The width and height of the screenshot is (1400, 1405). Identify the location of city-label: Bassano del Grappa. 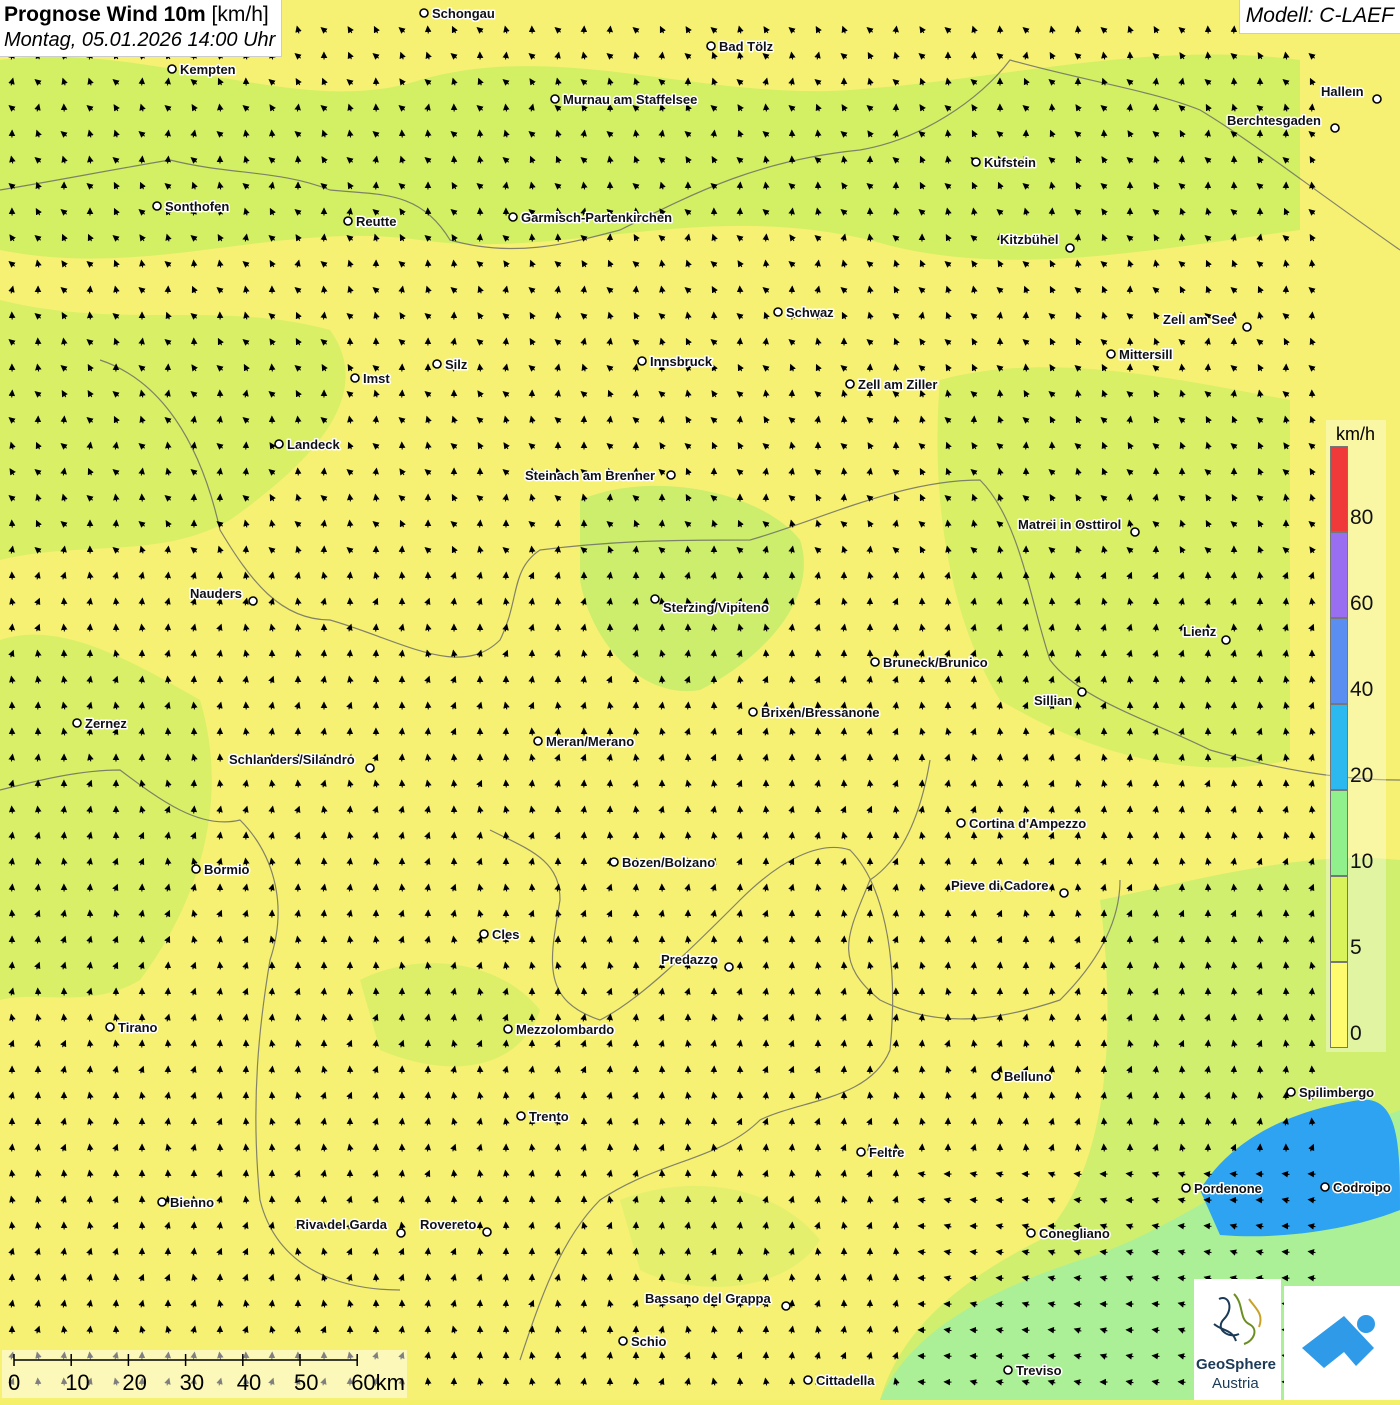
(708, 1298).